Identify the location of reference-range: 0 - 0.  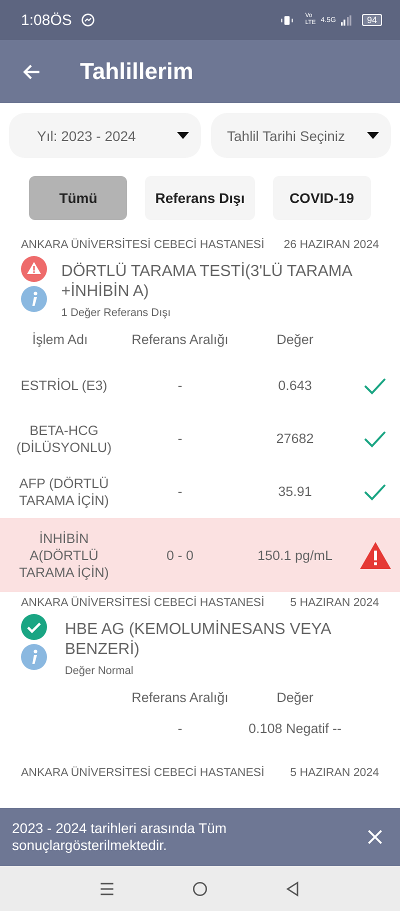
(179, 555).